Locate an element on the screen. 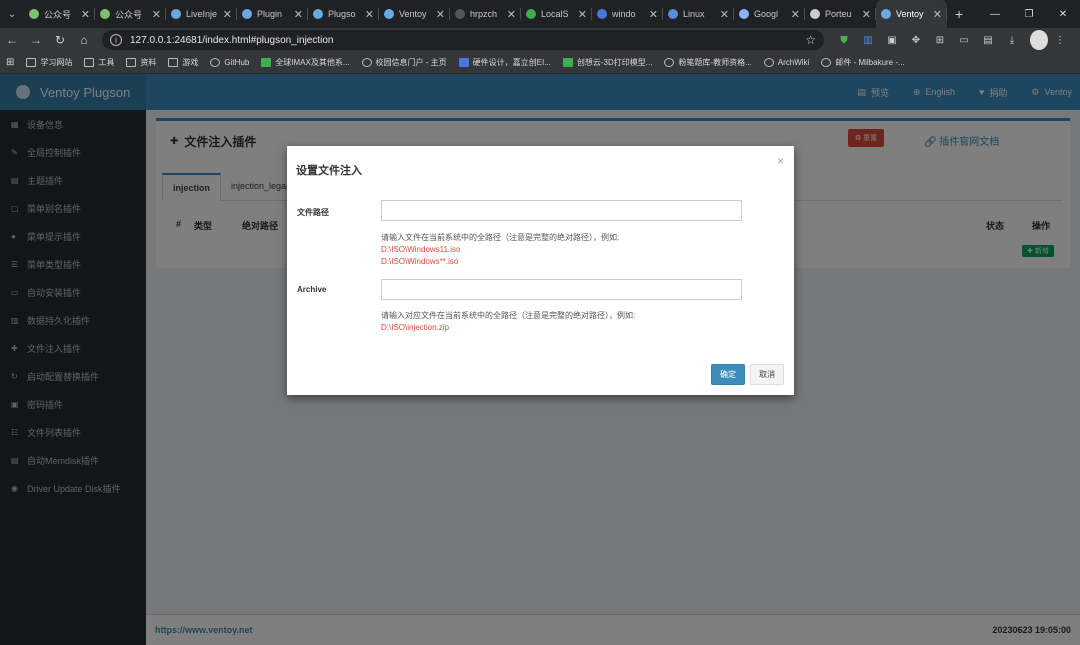 This screenshot has width=1080, height=645. apps-grid-icon: ⊞ is located at coordinates (940, 40).